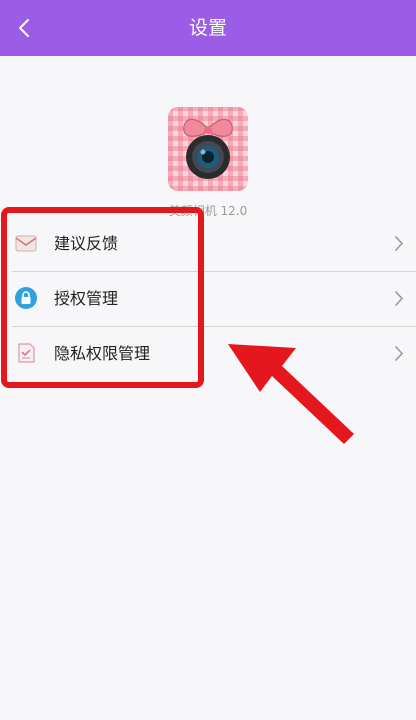 The image size is (416, 720). I want to click on settings-item-feedback: 建议反馈, so click(208, 243).